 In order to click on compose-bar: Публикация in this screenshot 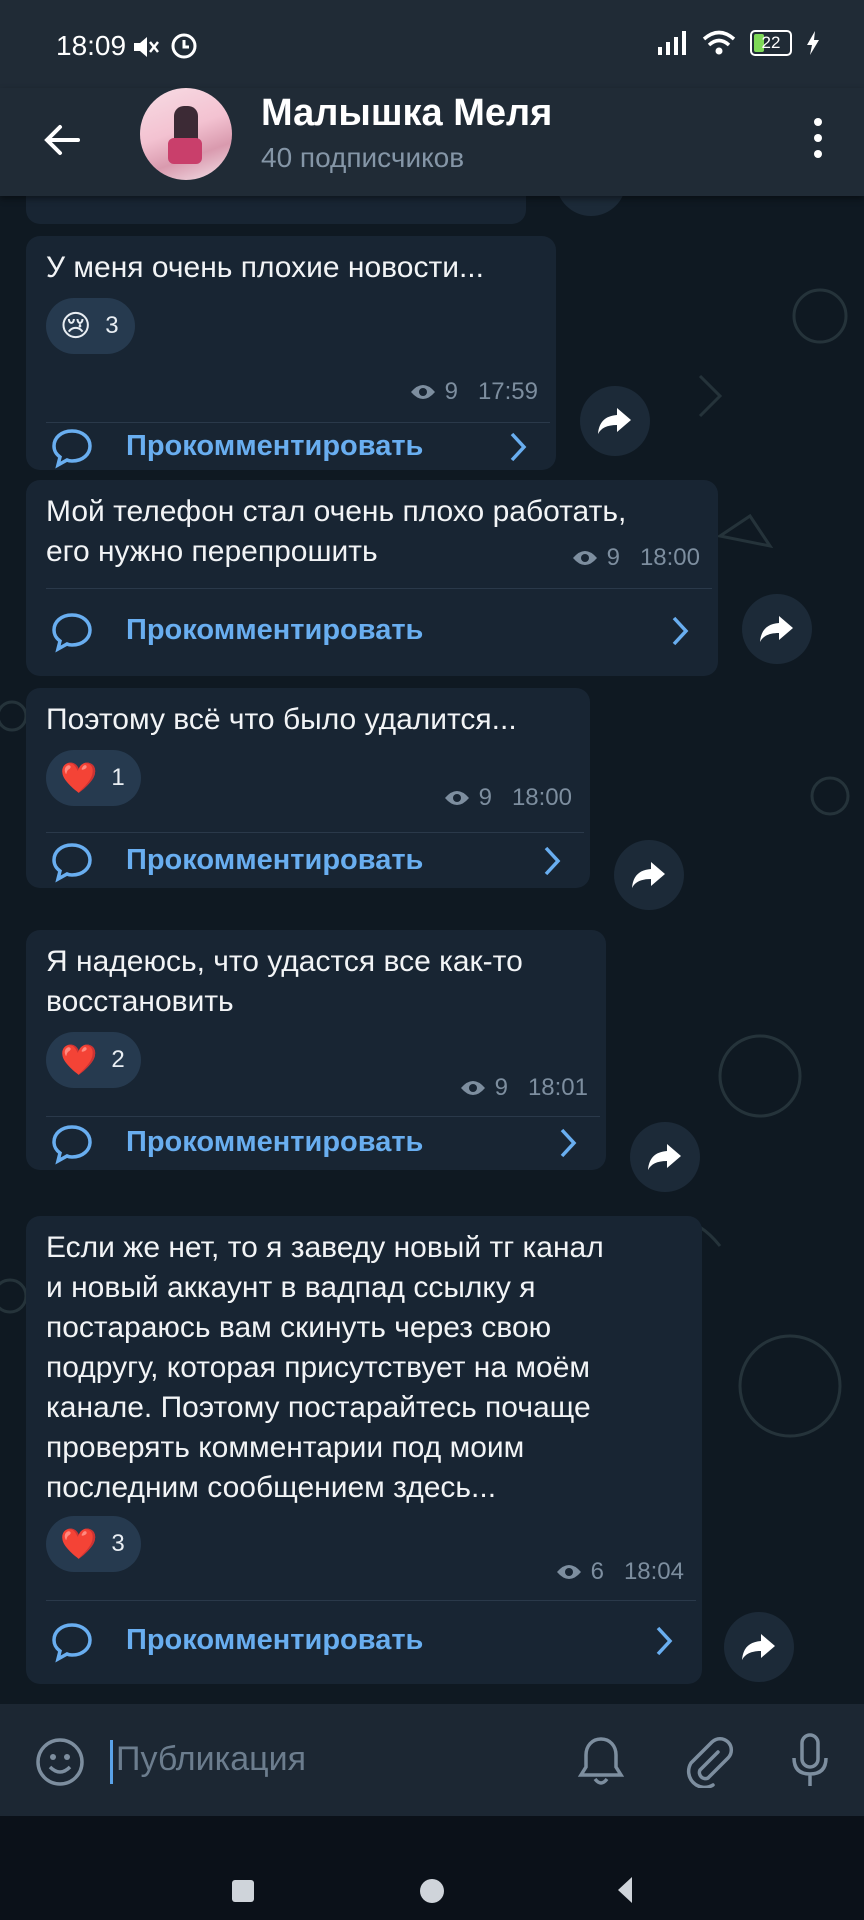, I will do `click(432, 1760)`.